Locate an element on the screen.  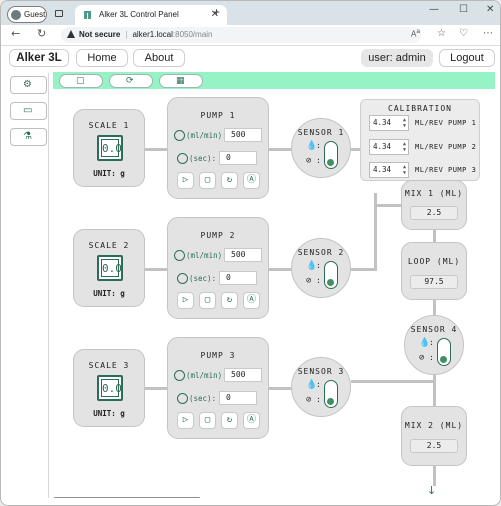
no-drop-icon: ⊘ is located at coordinates (422, 358).